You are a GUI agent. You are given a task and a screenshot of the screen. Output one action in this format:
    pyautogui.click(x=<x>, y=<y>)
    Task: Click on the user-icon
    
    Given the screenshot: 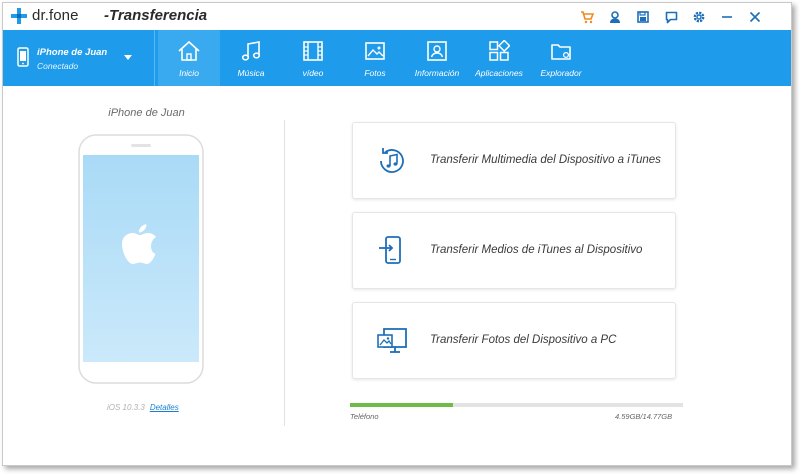 What is the action you would take?
    pyautogui.click(x=615, y=17)
    